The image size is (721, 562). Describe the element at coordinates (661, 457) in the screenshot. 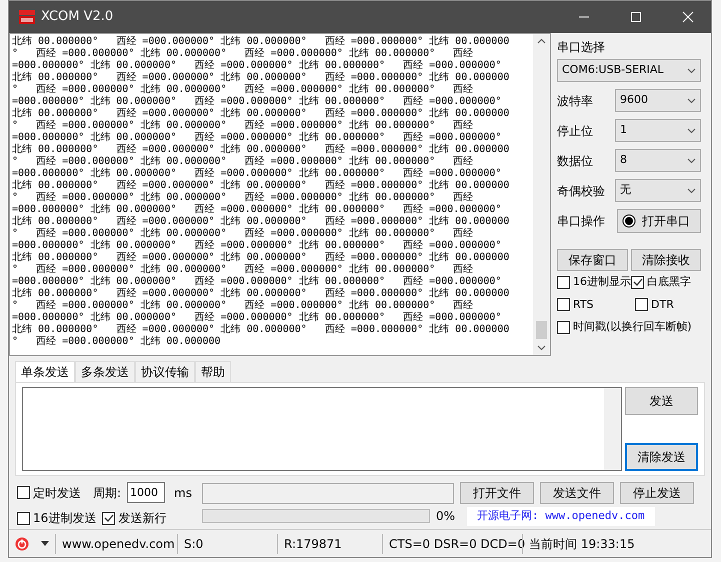

I see `send-button: 清除发送` at that location.